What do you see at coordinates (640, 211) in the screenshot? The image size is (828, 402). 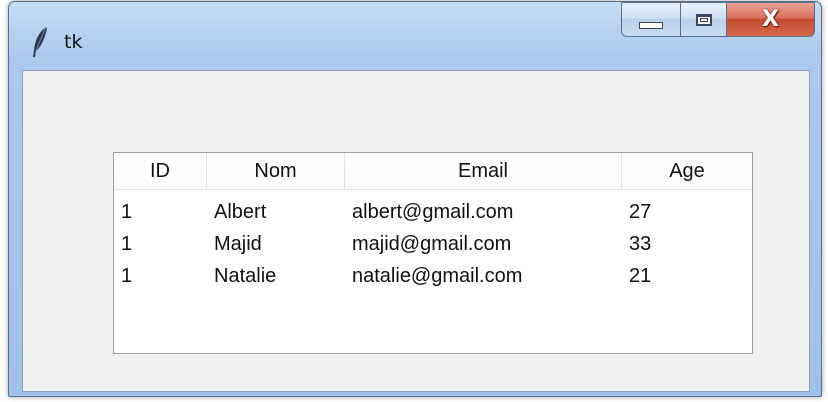 I see `cell-age: 27` at bounding box center [640, 211].